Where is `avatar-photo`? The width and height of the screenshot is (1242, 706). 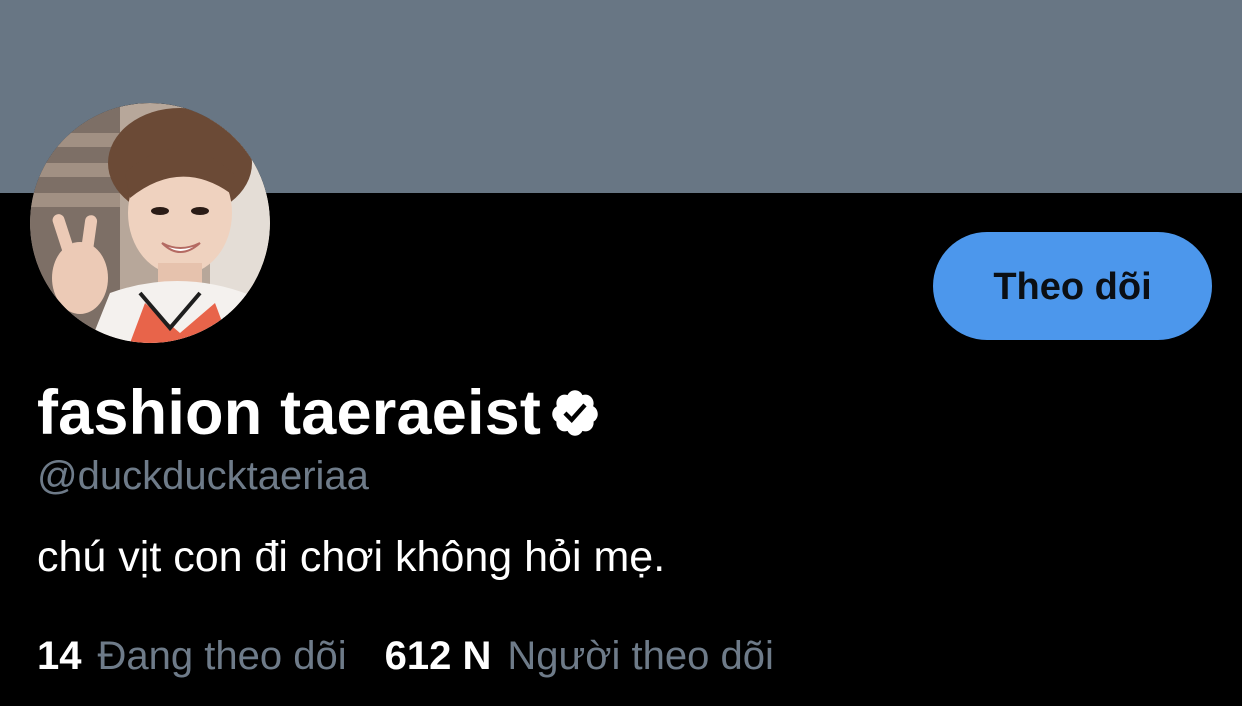
avatar-photo is located at coordinates (150, 223).